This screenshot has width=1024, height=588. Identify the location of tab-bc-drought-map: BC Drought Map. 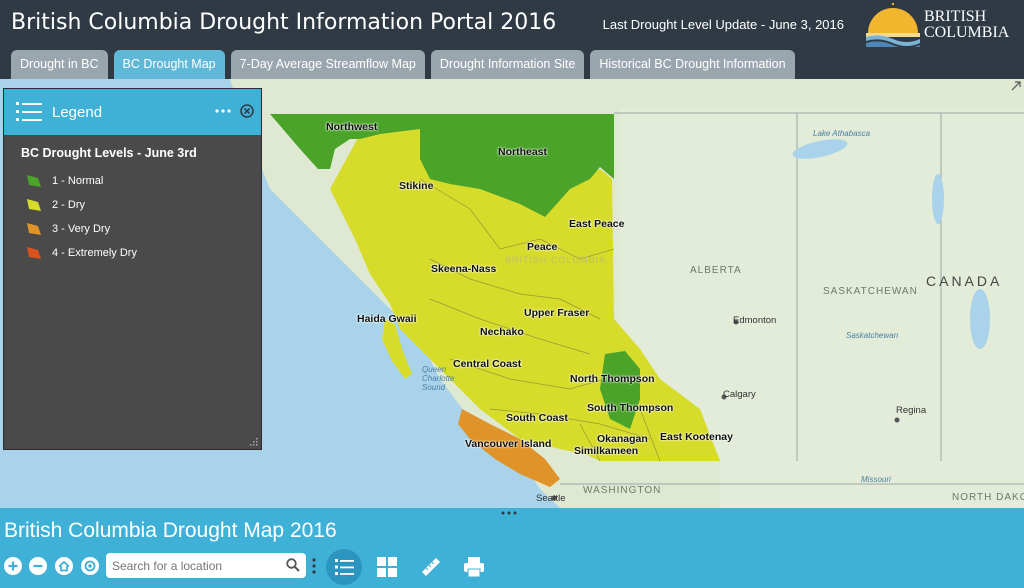
(169, 64).